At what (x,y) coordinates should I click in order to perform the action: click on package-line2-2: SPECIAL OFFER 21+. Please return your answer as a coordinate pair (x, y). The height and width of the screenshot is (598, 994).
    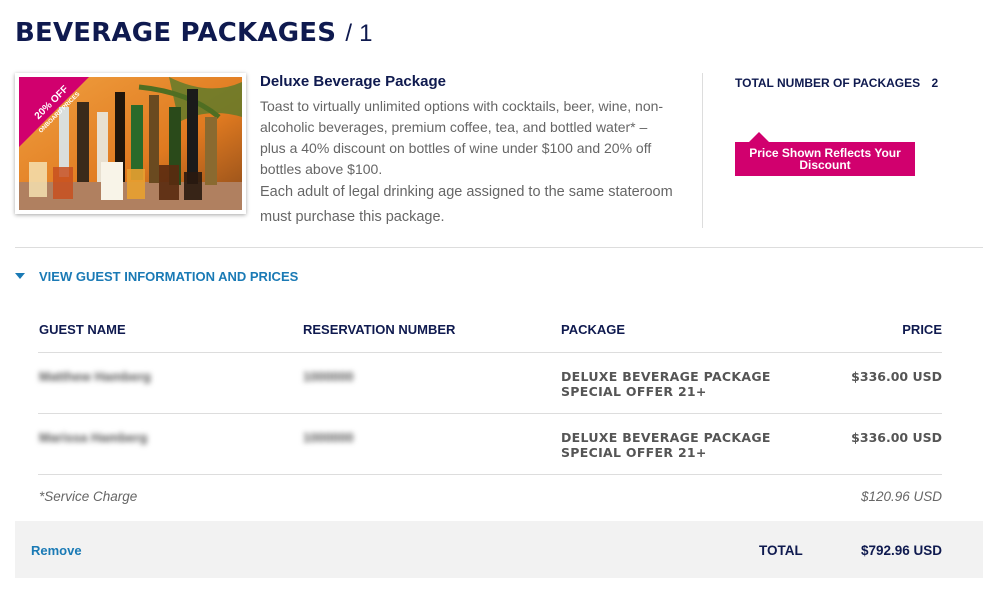
    Looking at the image, I should click on (634, 452).